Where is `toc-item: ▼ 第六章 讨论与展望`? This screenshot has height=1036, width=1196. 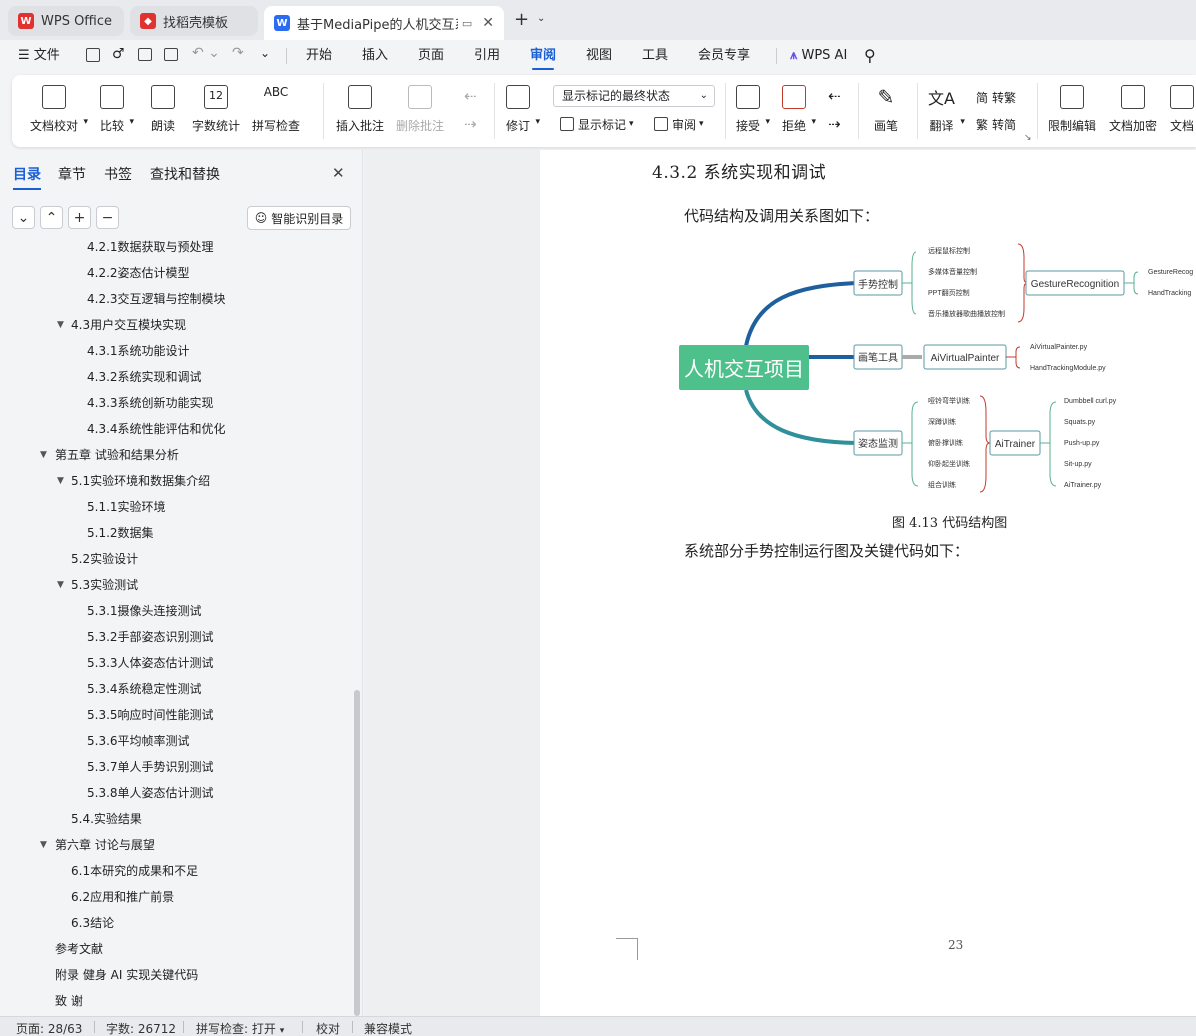
toc-item: ▼ 第六章 讨论与展望 is located at coordinates (177, 845).